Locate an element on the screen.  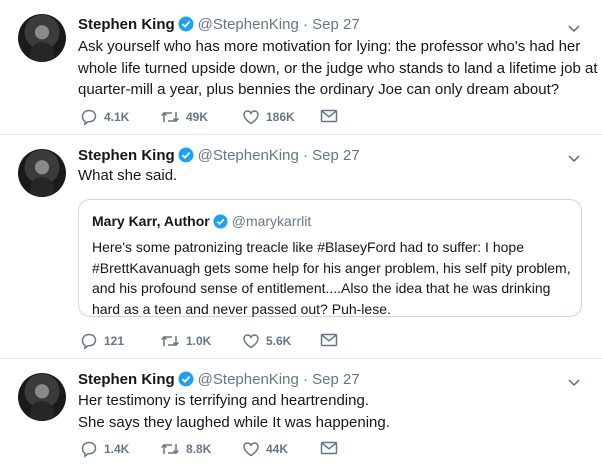
like-count: 5.6K is located at coordinates (279, 341).